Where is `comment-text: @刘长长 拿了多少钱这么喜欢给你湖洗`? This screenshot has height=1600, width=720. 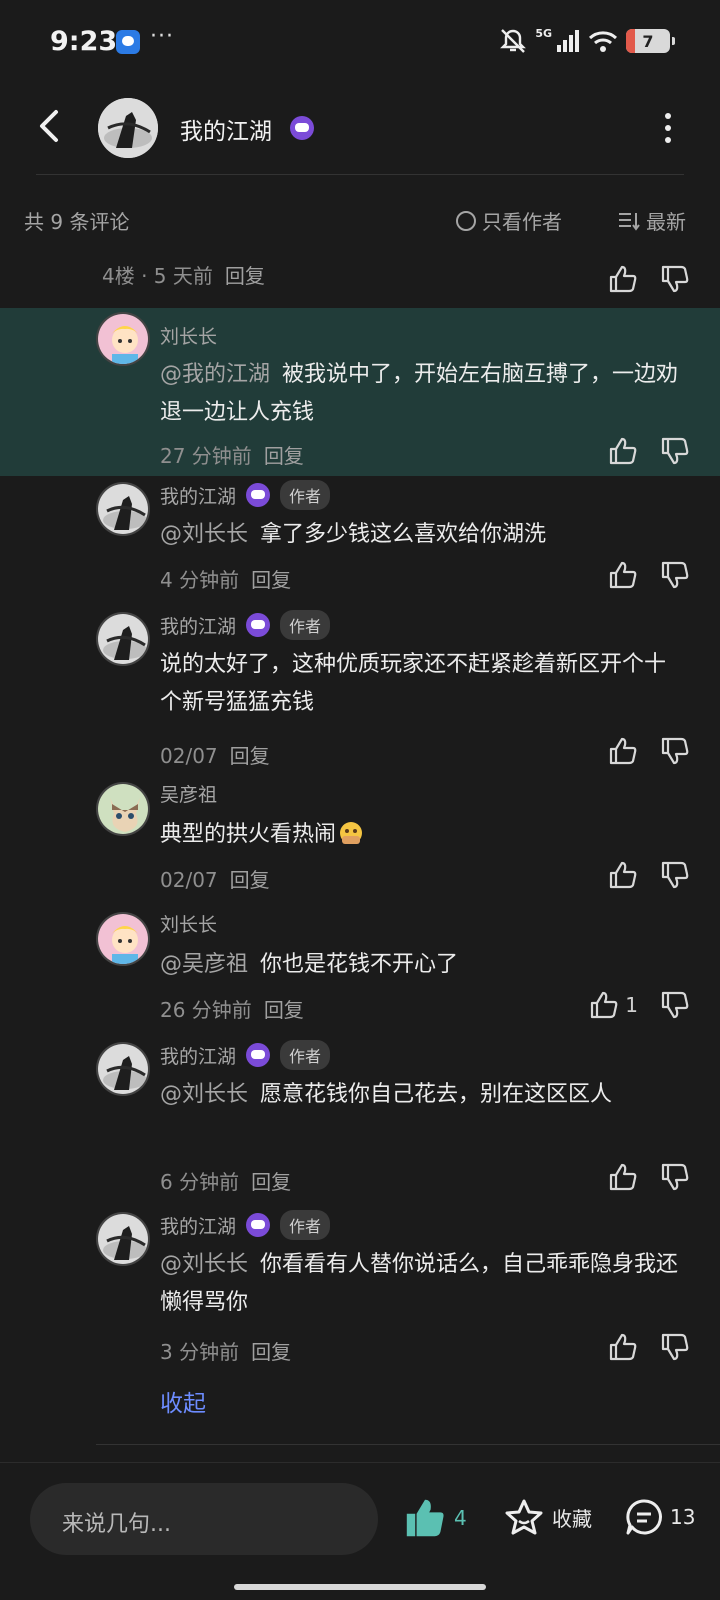
comment-text: @刘长长 拿了多少钱这么喜欢给你湖洗 is located at coordinates (420, 535).